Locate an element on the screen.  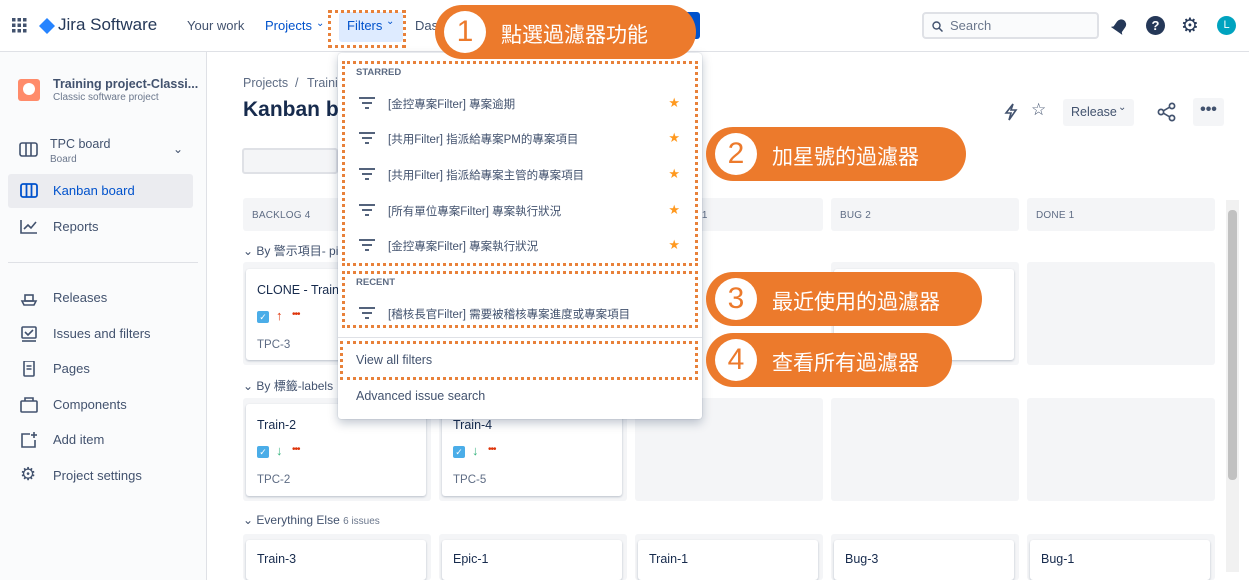
issue-card: Bug-1 is located at coordinates (1120, 560).